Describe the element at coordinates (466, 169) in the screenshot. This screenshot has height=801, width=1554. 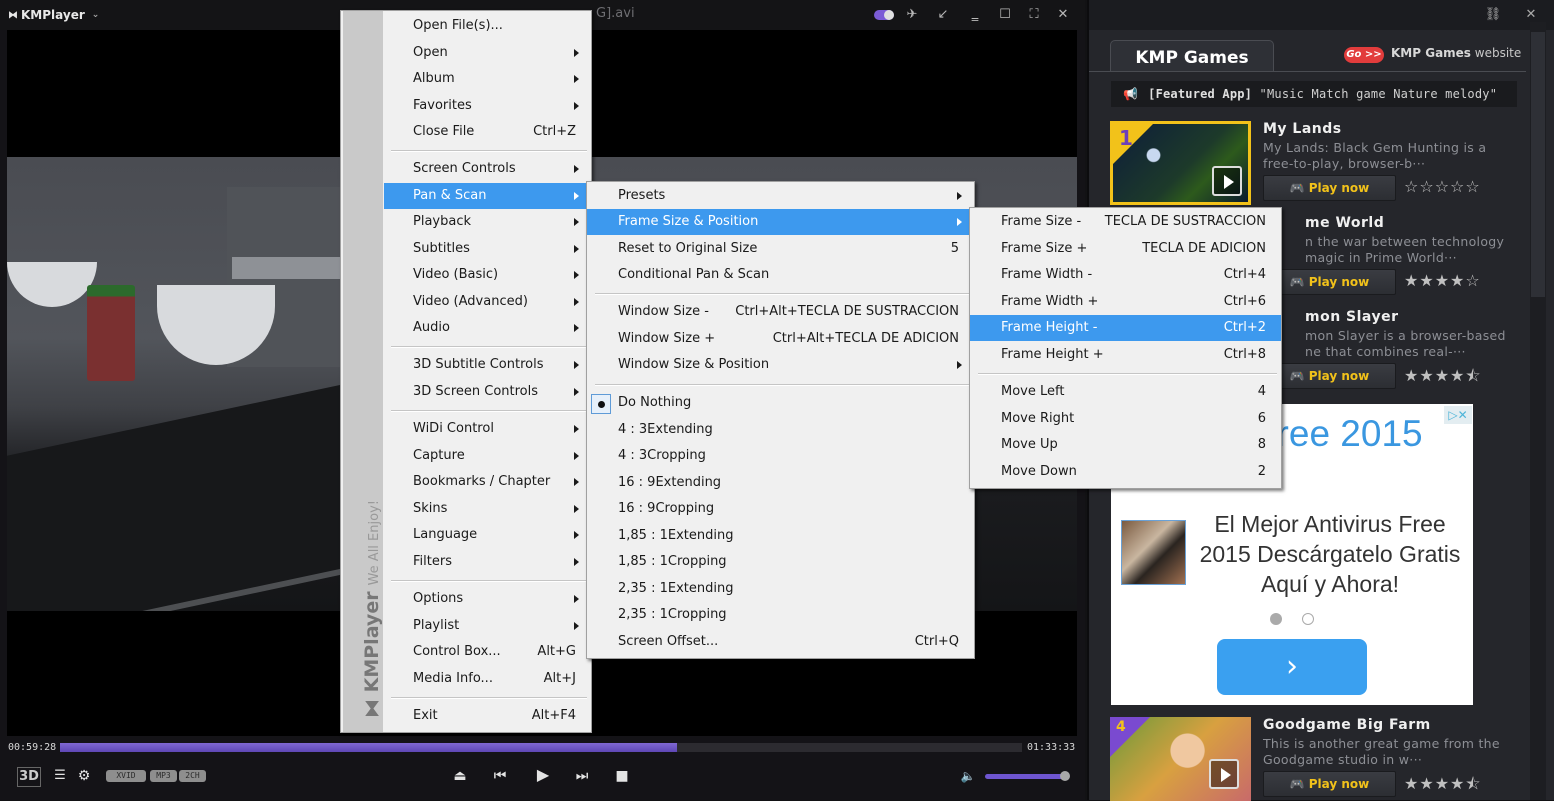
I see `menu-item-screen-controls: Screen Controls` at that location.